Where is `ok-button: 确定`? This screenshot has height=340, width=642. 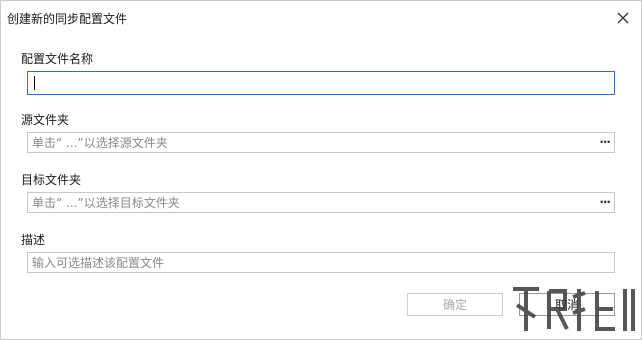
ok-button: 确定 is located at coordinates (455, 304).